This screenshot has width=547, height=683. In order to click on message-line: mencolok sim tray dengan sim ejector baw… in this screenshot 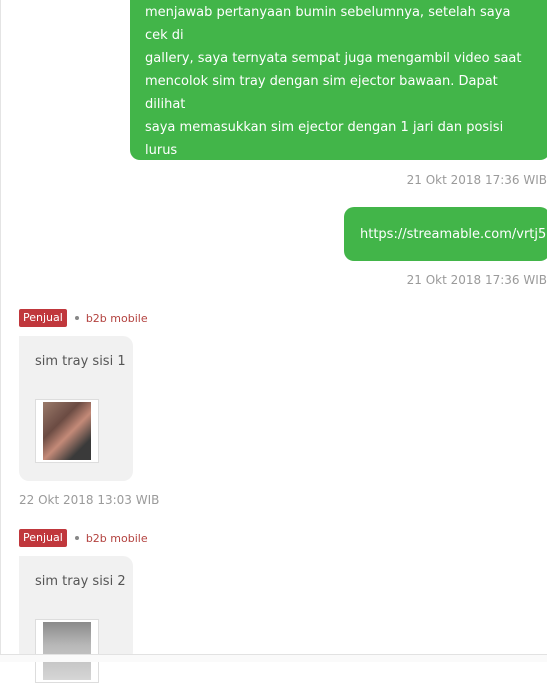, I will do `click(321, 93)`.